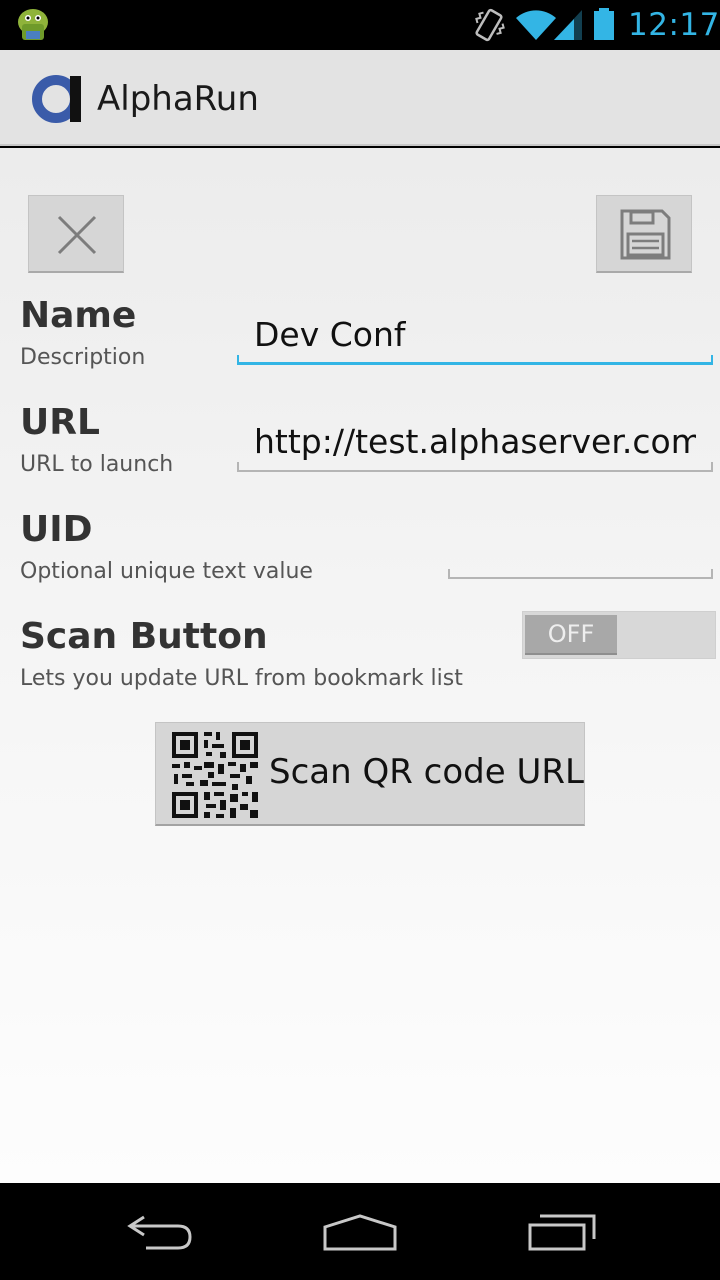 This screenshot has height=1280, width=720. What do you see at coordinates (166, 571) in the screenshot?
I see `uid-sublabel: Optional unique text value` at bounding box center [166, 571].